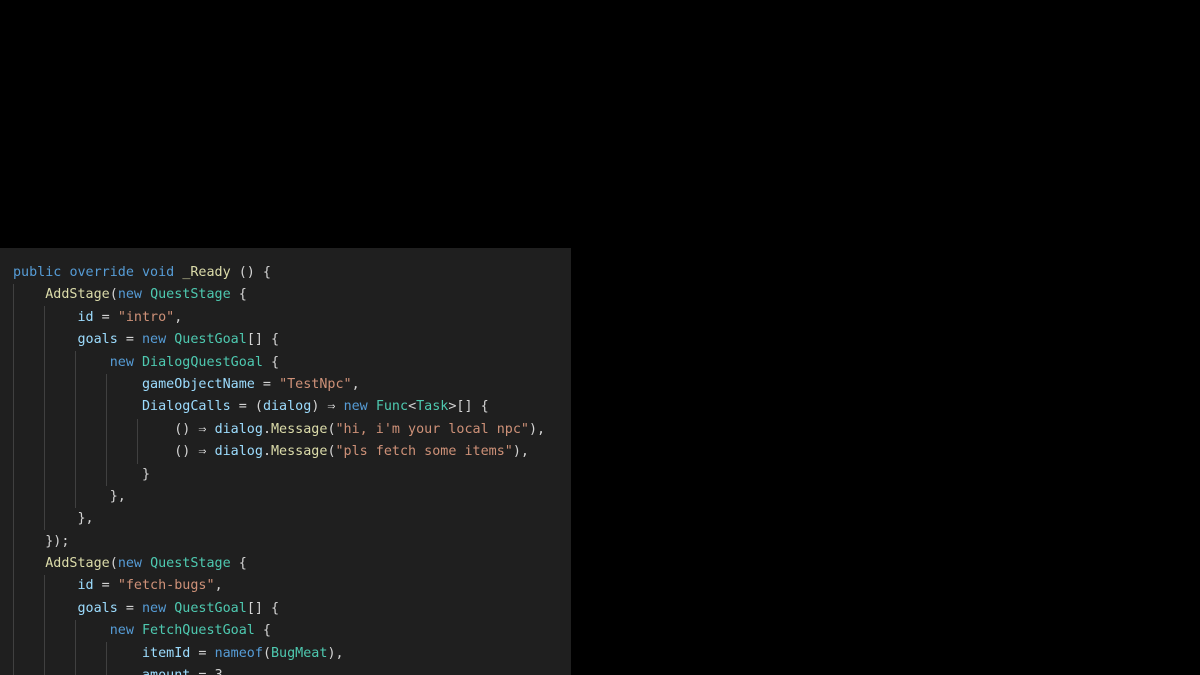  What do you see at coordinates (202, 362) in the screenshot?
I see `type-token: DialogQuestGoal` at bounding box center [202, 362].